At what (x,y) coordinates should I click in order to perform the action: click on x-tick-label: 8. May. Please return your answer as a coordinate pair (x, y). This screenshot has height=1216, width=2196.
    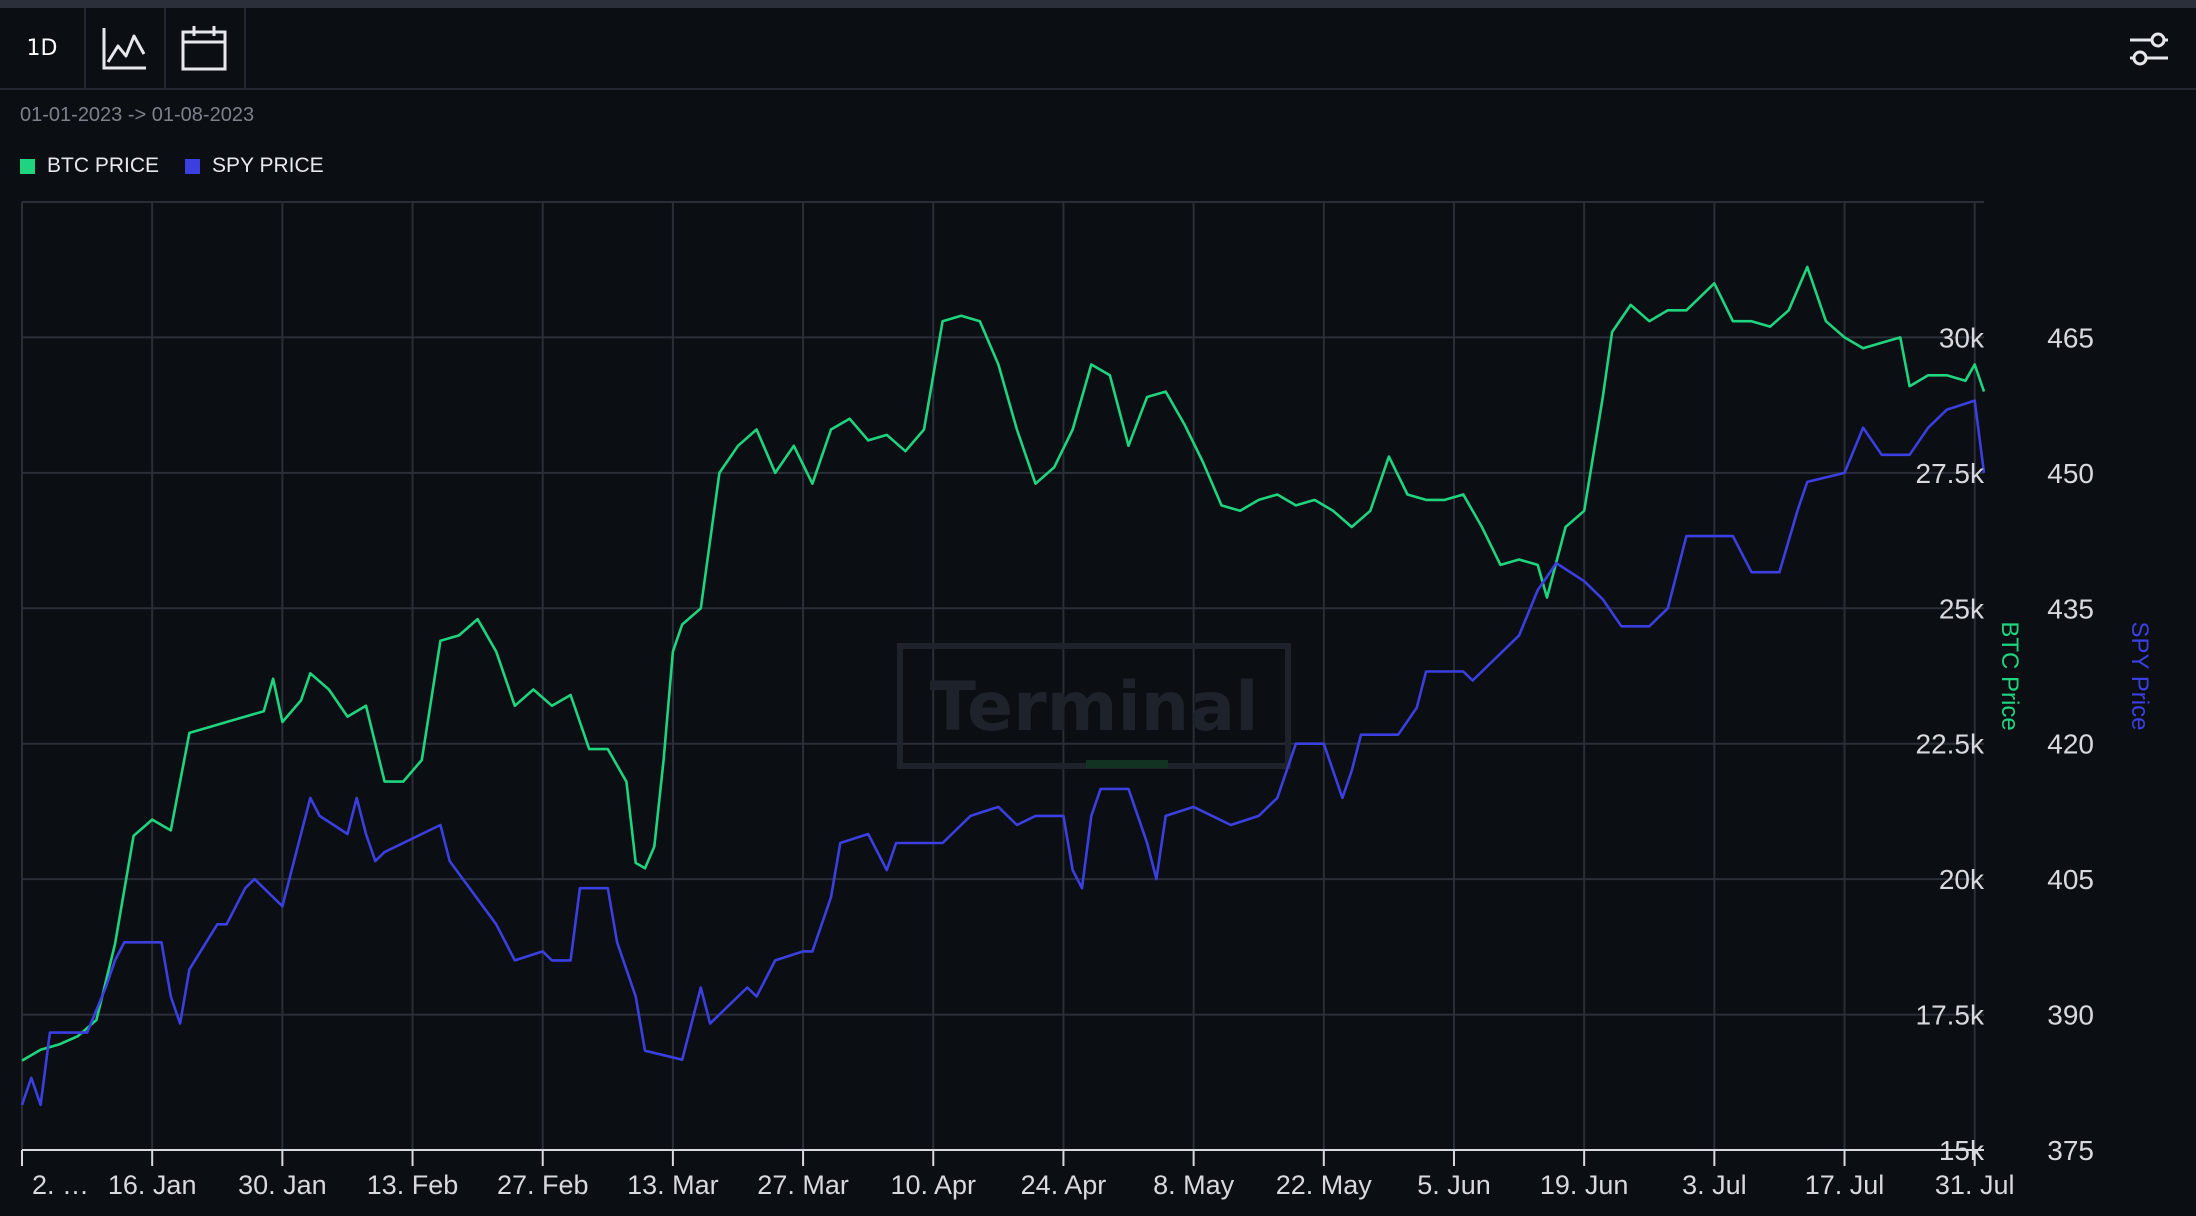
    Looking at the image, I should click on (1194, 1185).